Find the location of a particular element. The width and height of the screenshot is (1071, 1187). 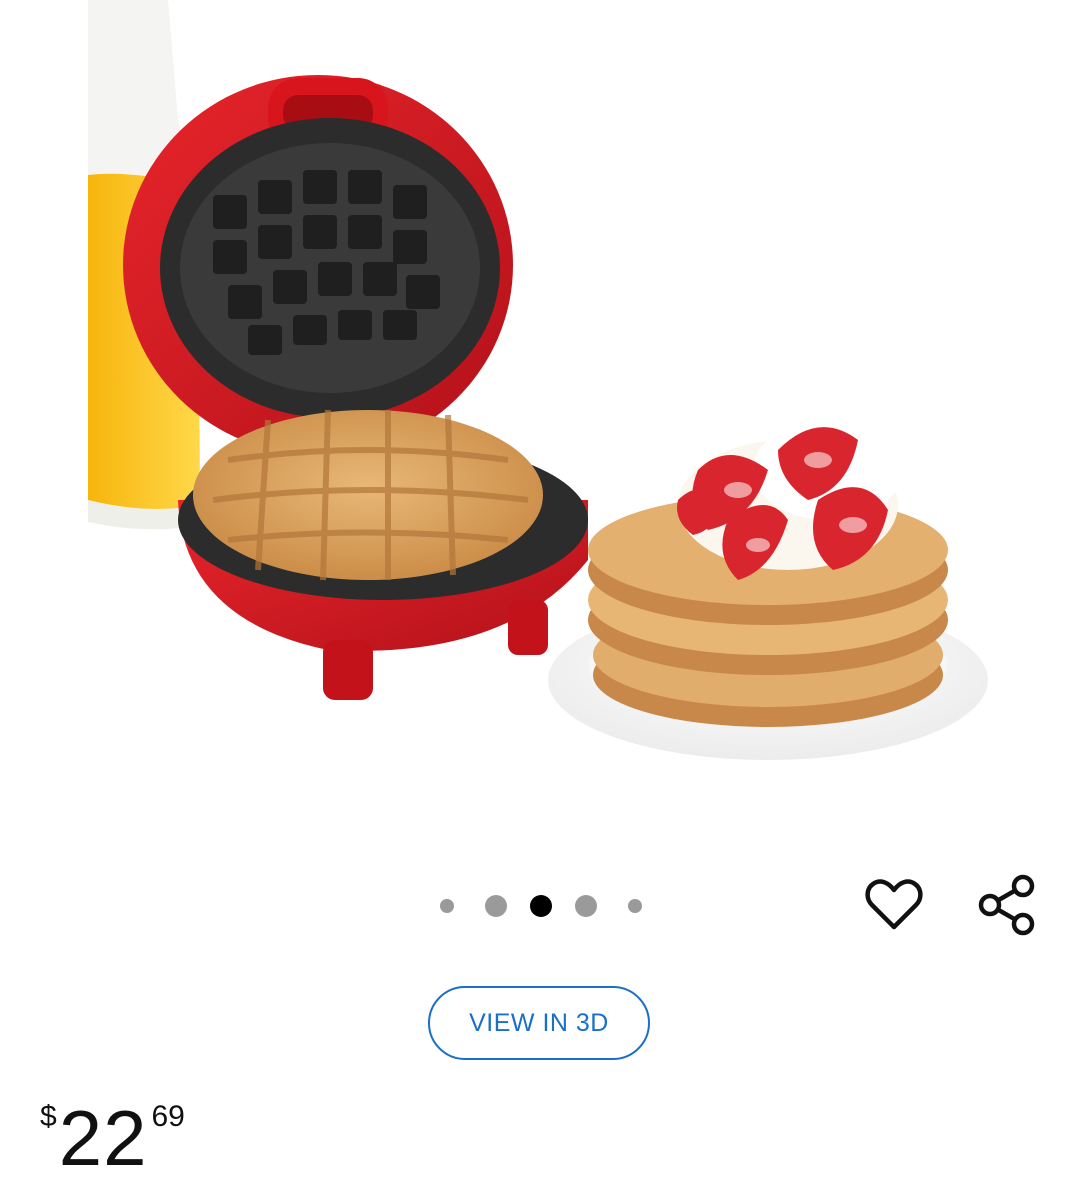

share-icon is located at coordinates (1006, 905).